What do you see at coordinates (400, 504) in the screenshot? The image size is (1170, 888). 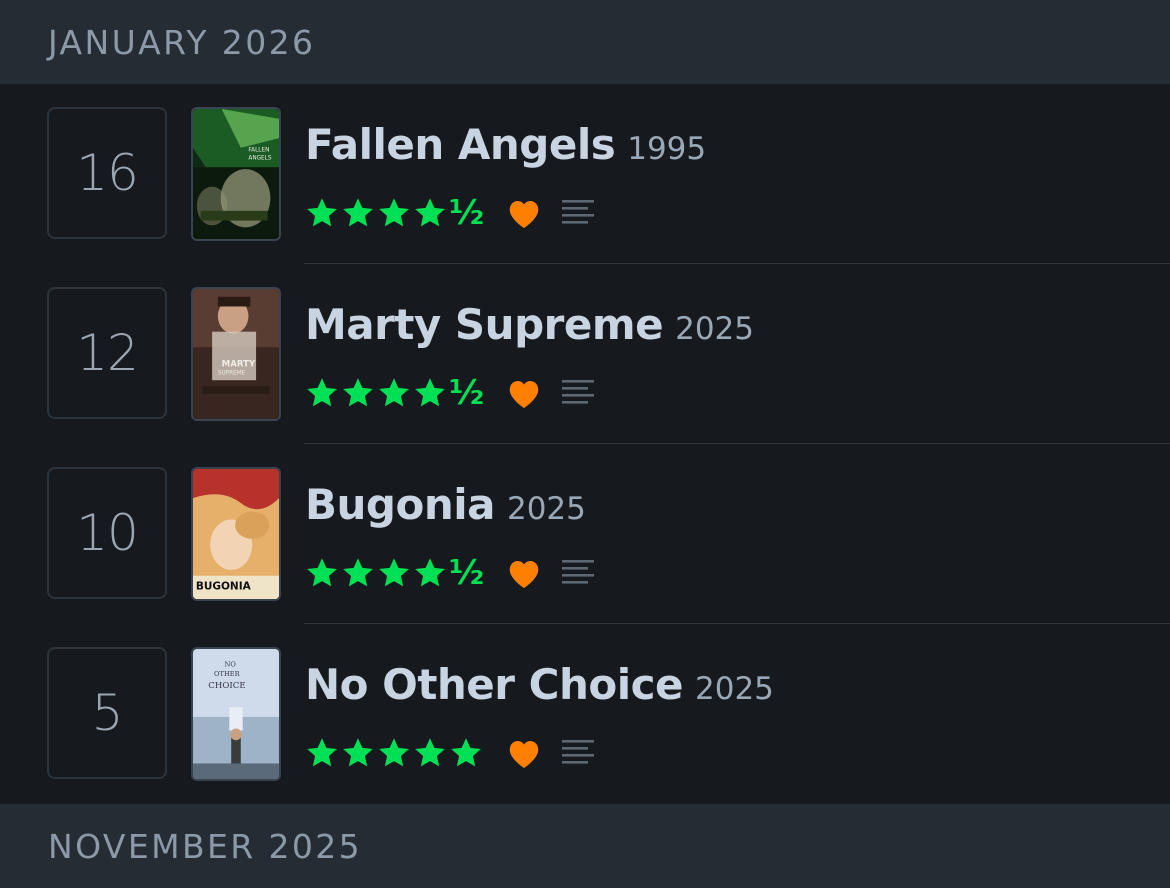 I see `film-title: Bugonia` at bounding box center [400, 504].